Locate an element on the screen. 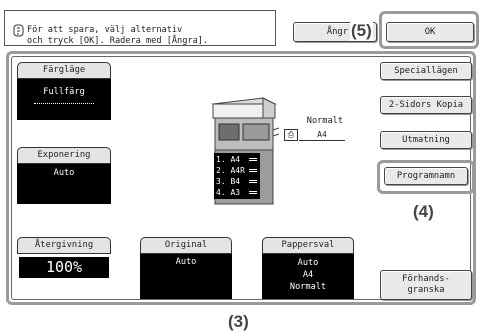 The height and width of the screenshot is (333, 482). paper-select-display: Auto A4 Normalt is located at coordinates (308, 276).